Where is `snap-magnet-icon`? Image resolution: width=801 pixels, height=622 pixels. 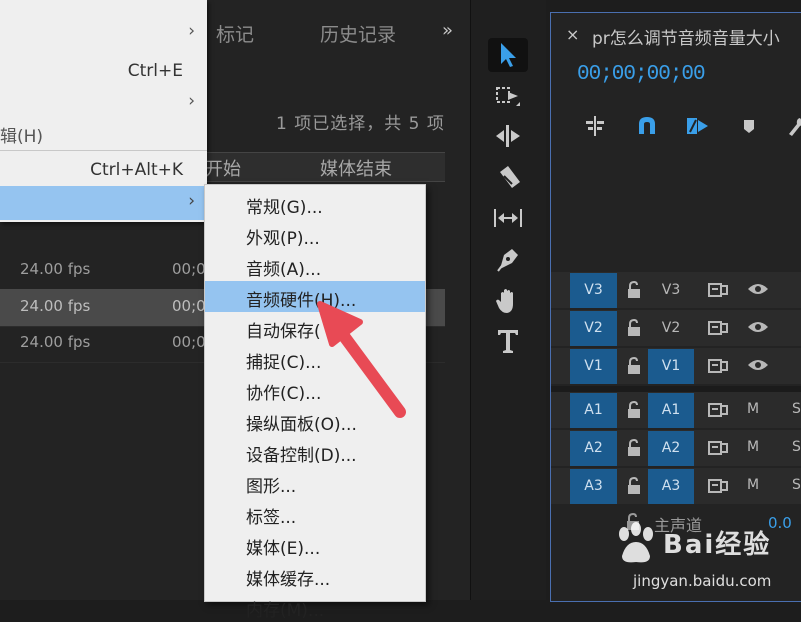
snap-magnet-icon is located at coordinates (647, 128).